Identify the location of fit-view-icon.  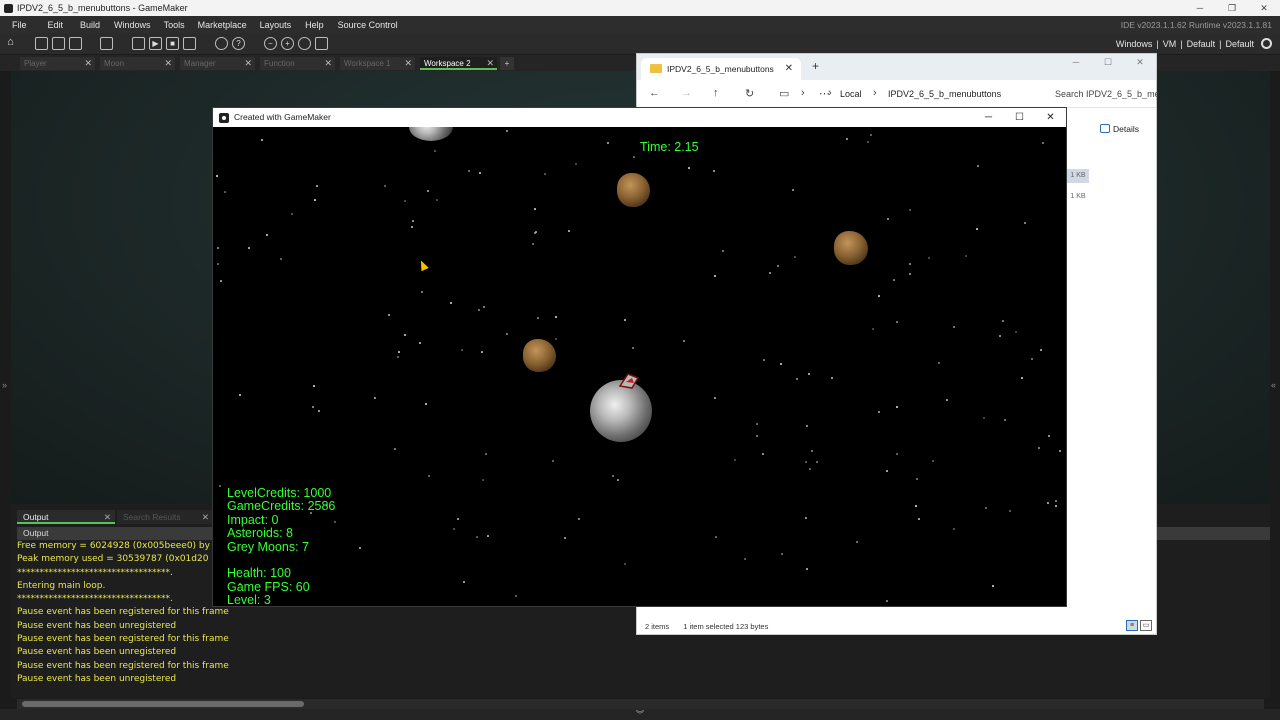
(321, 43).